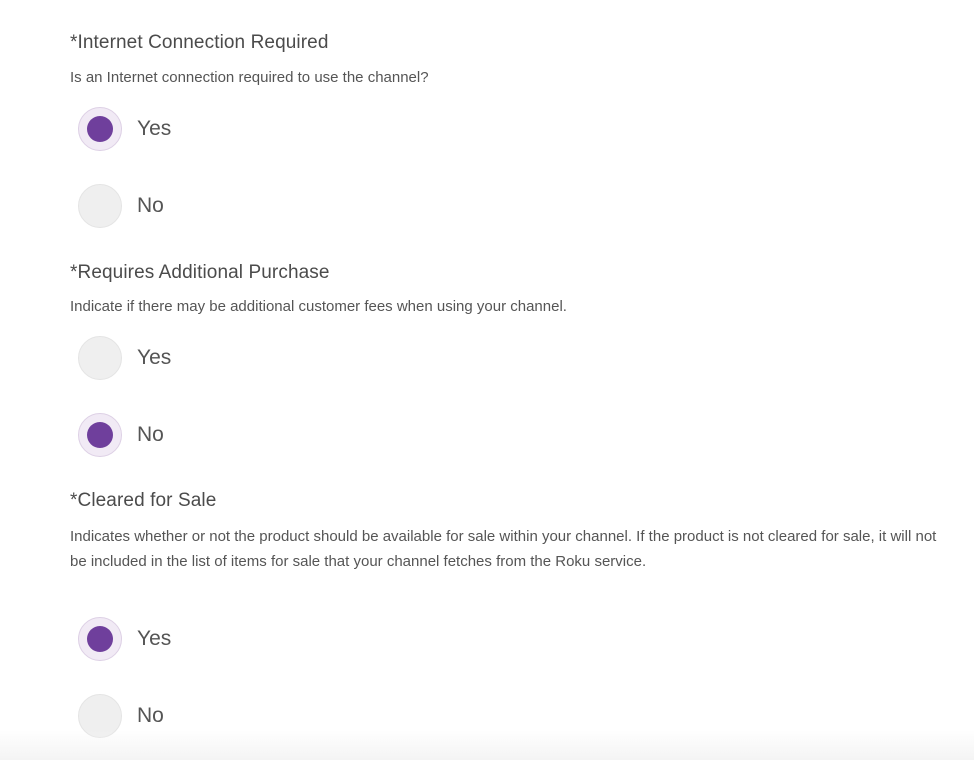 The image size is (974, 760). Describe the element at coordinates (124, 358) in the screenshot. I see `additional-purchase-yes-option: Yes` at that location.